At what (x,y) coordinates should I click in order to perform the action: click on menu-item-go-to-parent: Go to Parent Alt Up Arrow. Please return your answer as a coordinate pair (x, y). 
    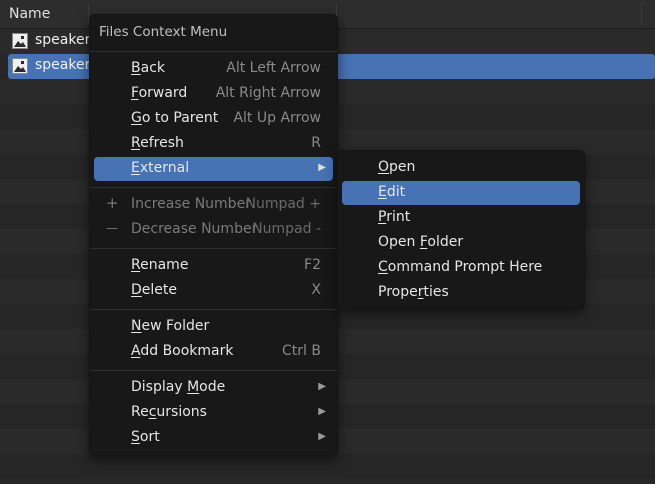
    Looking at the image, I should click on (213, 119).